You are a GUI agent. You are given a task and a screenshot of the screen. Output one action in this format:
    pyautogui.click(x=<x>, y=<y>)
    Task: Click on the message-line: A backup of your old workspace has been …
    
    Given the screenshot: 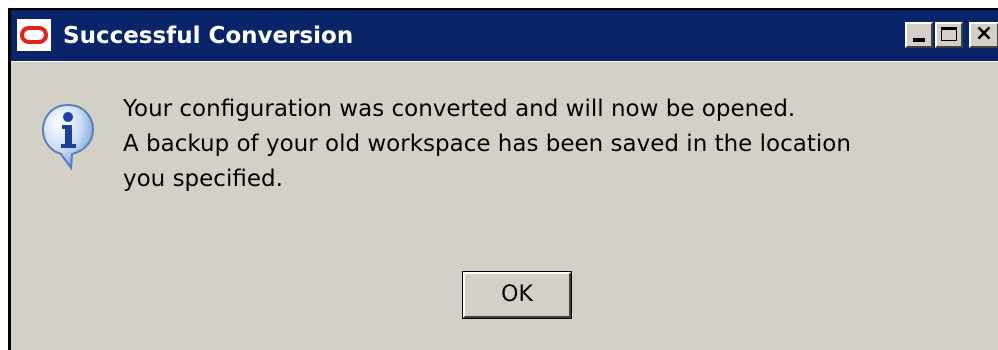 What is the action you would take?
    pyautogui.click(x=487, y=144)
    